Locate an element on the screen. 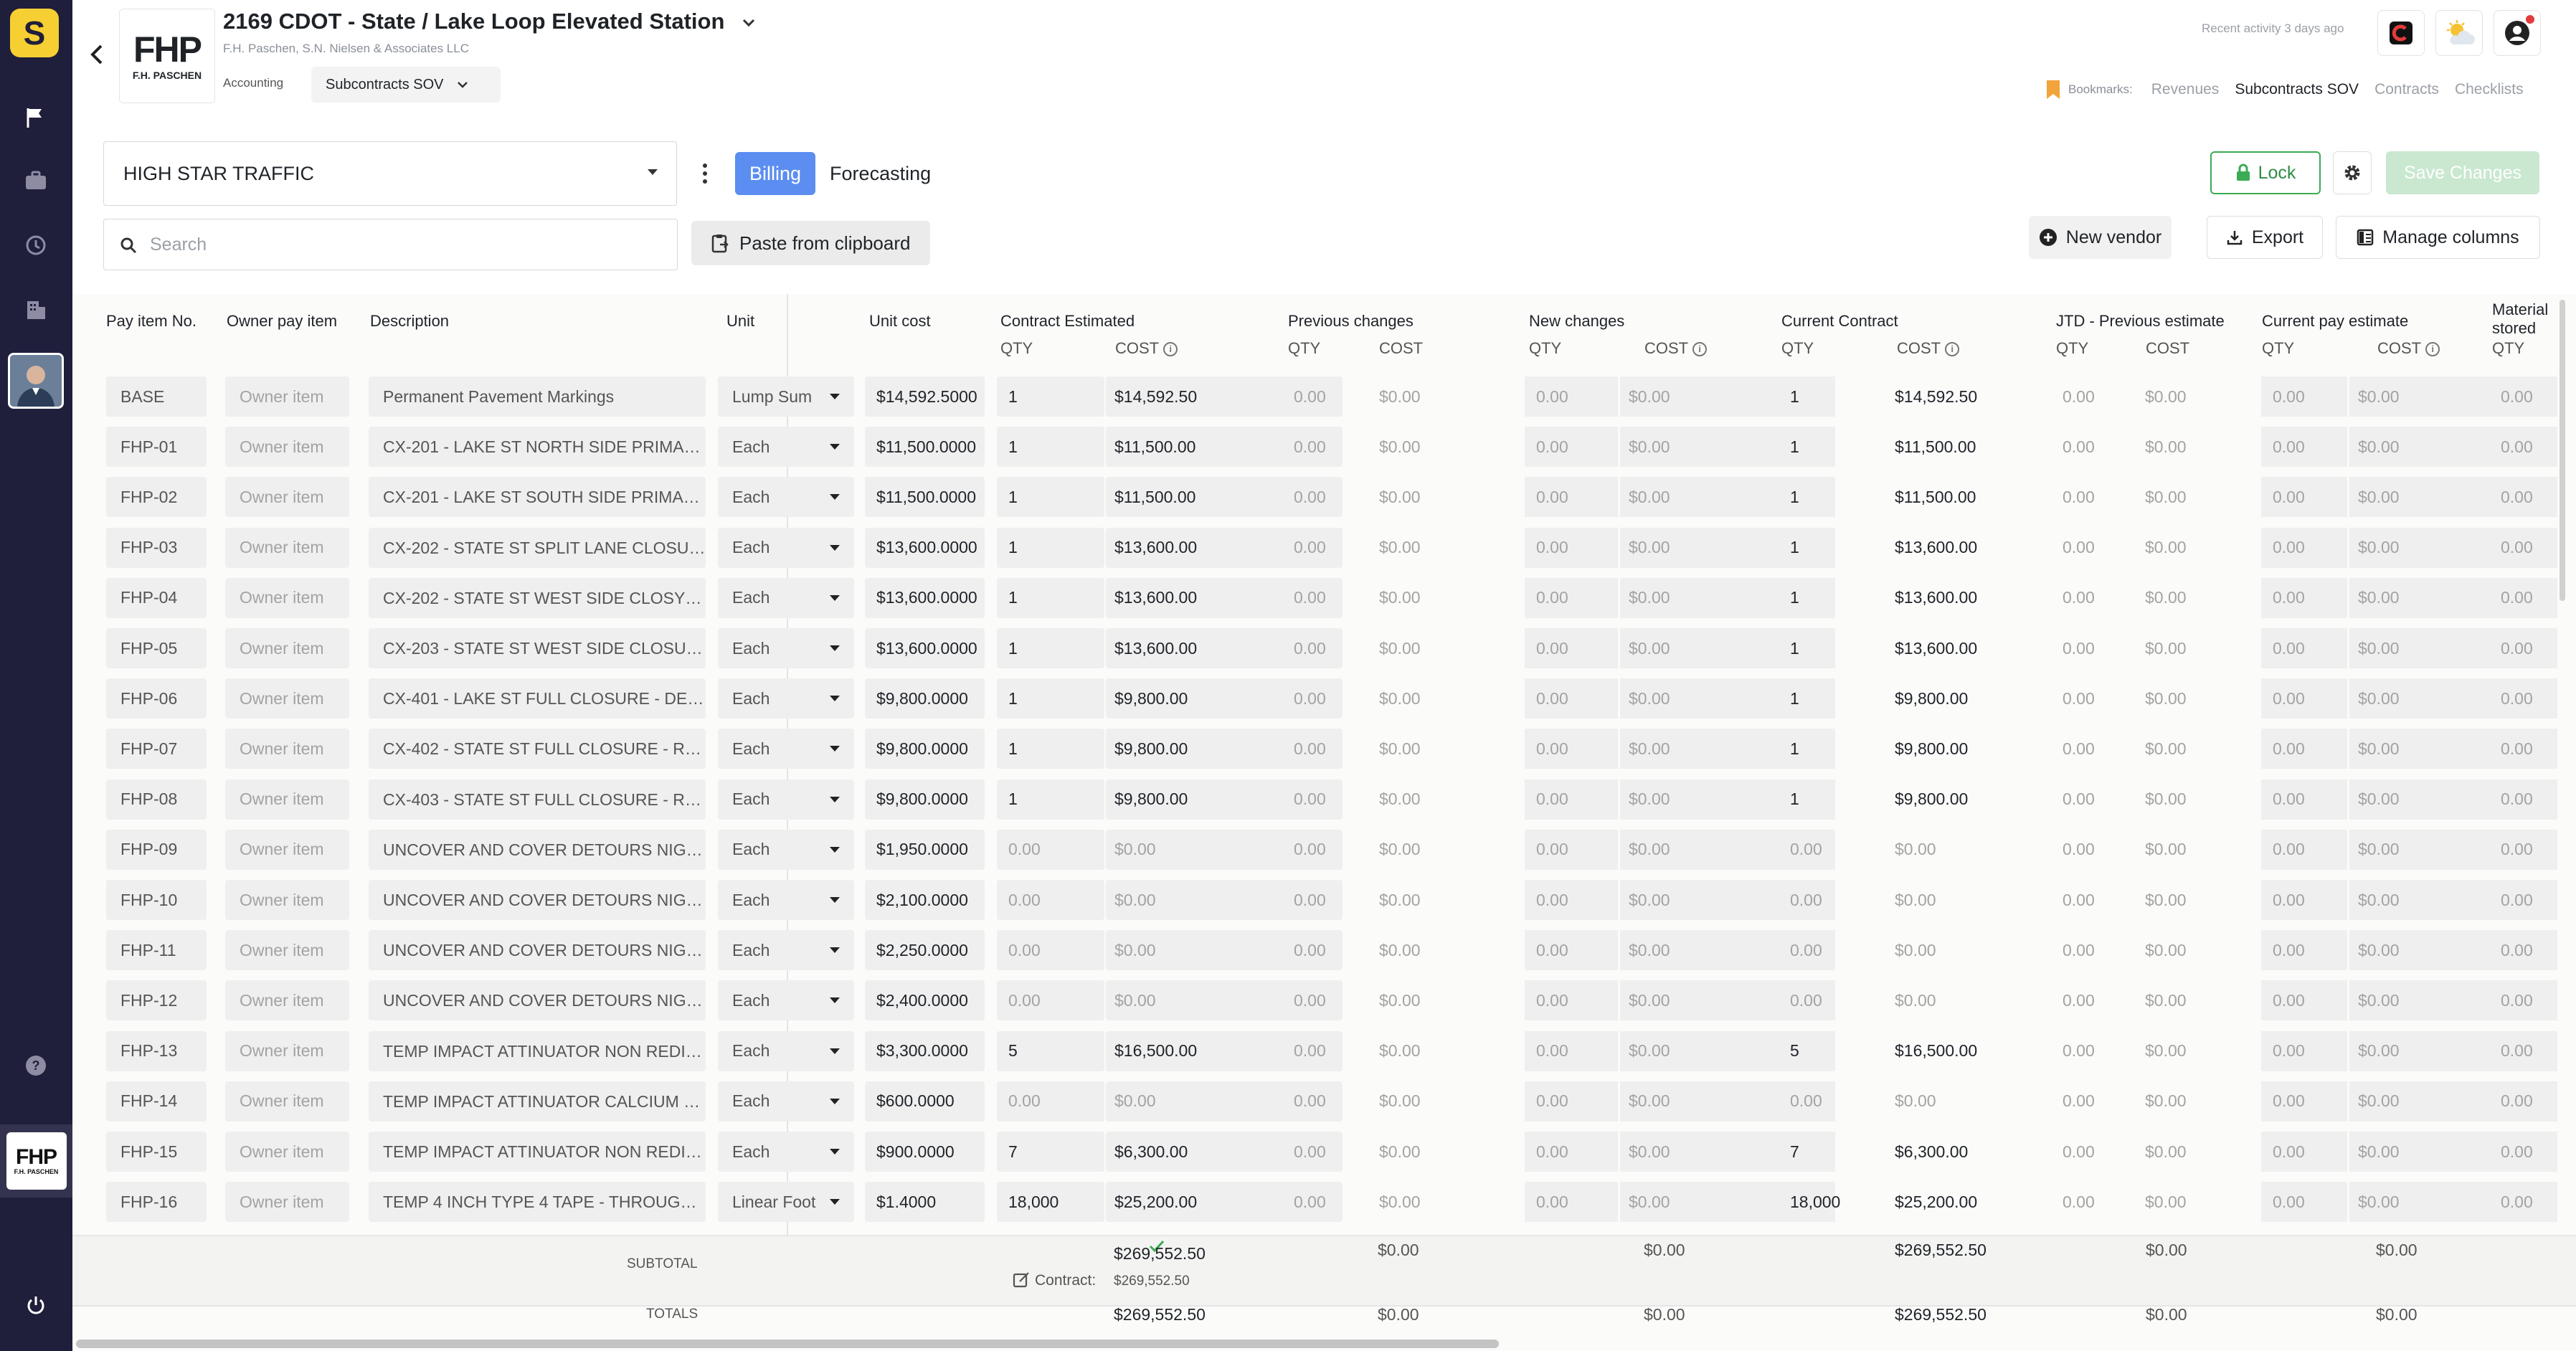 The image size is (2576, 1351). help-icon: ? is located at coordinates (36, 1065).